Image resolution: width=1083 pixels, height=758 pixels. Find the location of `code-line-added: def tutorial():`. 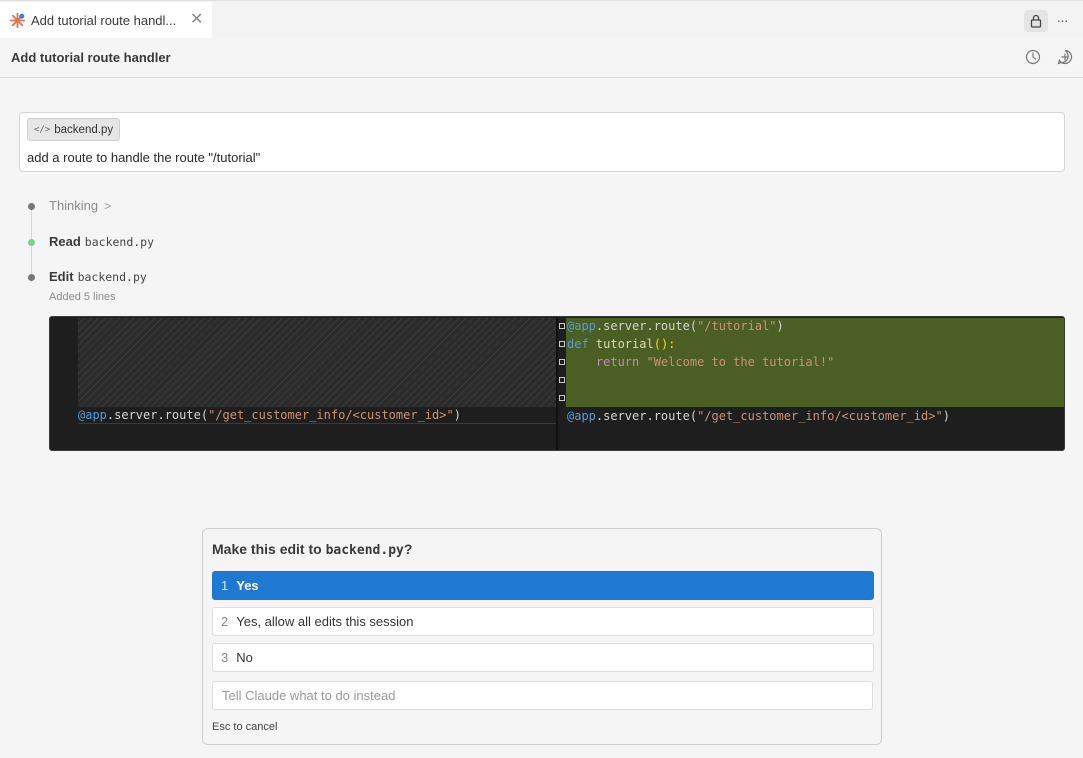

code-line-added: def tutorial(): is located at coordinates (621, 344).